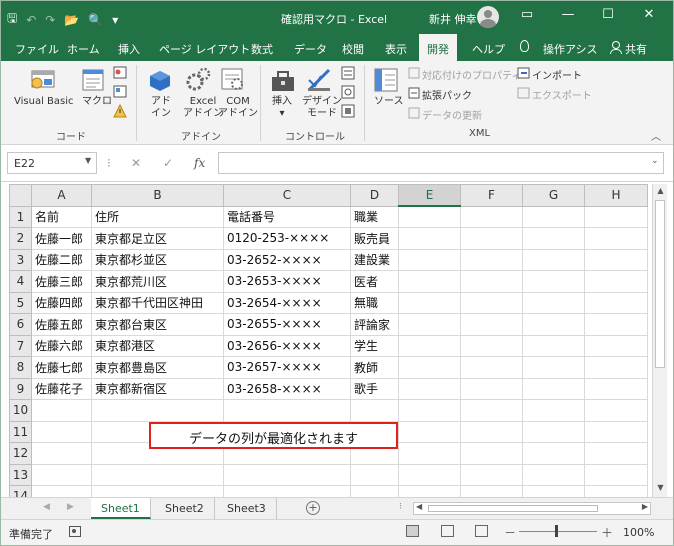 This screenshot has height=546, width=674. What do you see at coordinates (616, 216) in the screenshot?
I see `cell-h1` at bounding box center [616, 216].